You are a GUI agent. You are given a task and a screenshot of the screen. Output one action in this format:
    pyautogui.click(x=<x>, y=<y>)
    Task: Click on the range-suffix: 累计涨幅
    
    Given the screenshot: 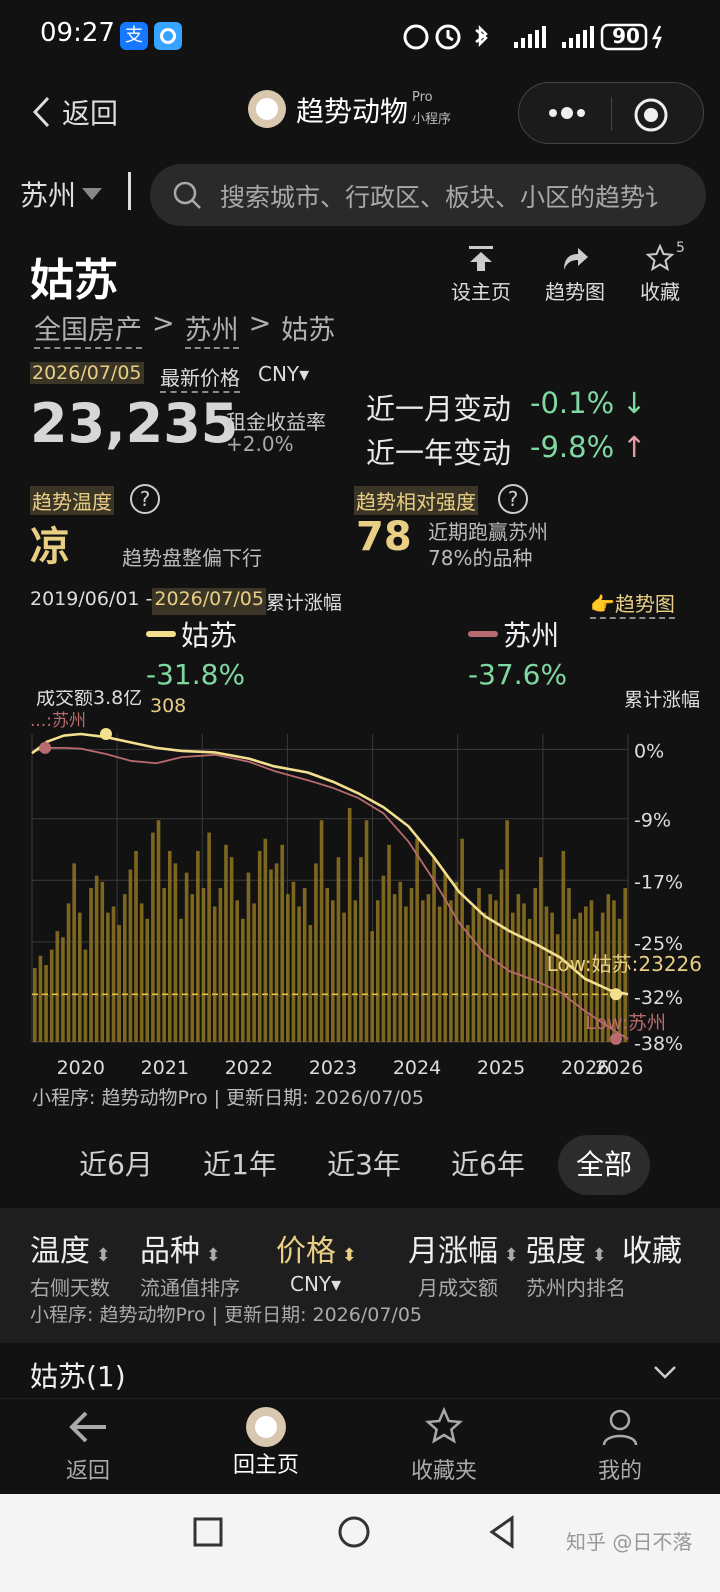 What is the action you would take?
    pyautogui.click(x=303, y=603)
    